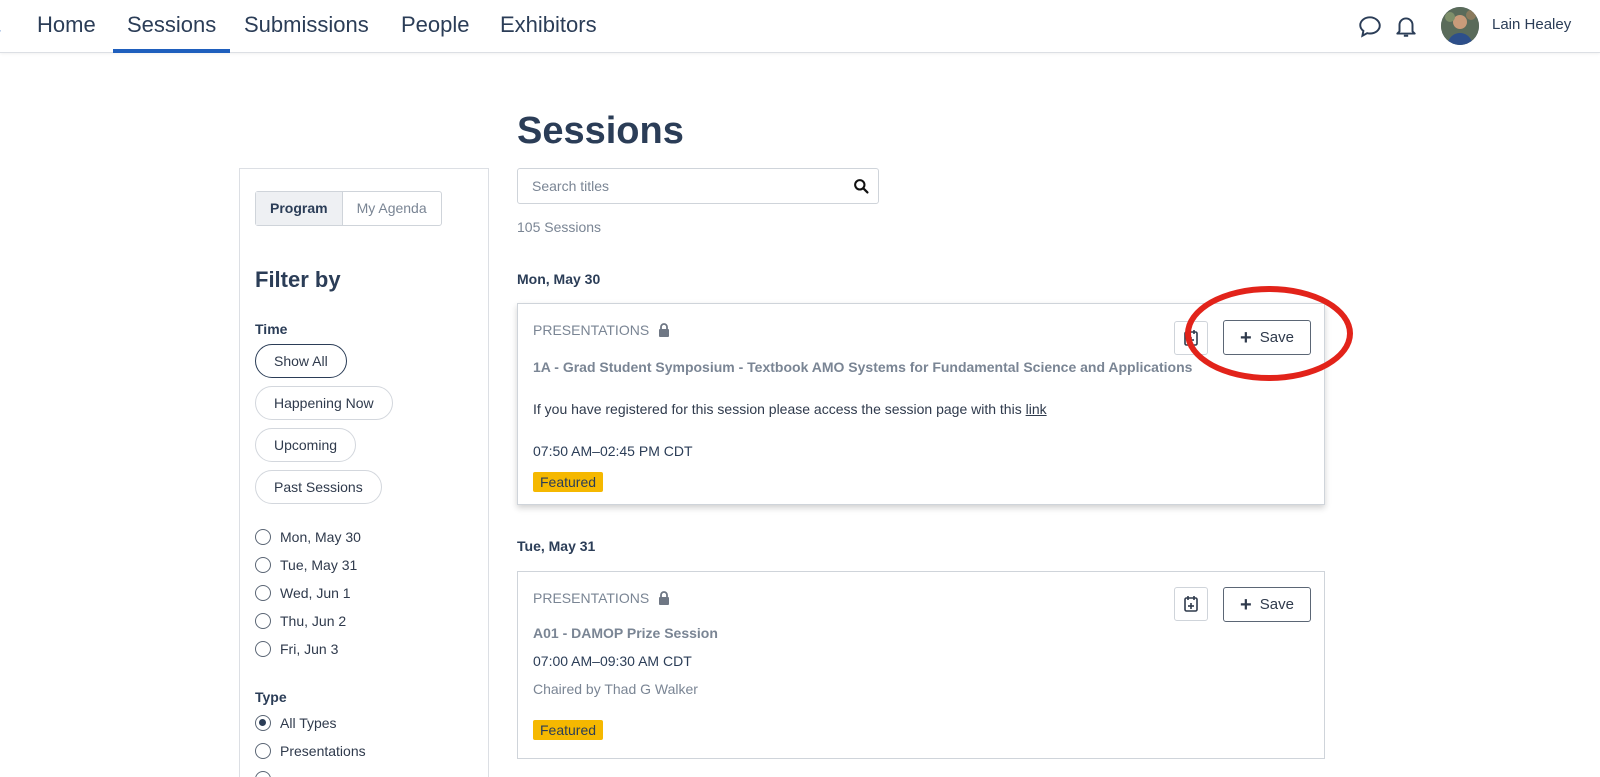  What do you see at coordinates (298, 279) in the screenshot?
I see `filter-title: Filter by` at bounding box center [298, 279].